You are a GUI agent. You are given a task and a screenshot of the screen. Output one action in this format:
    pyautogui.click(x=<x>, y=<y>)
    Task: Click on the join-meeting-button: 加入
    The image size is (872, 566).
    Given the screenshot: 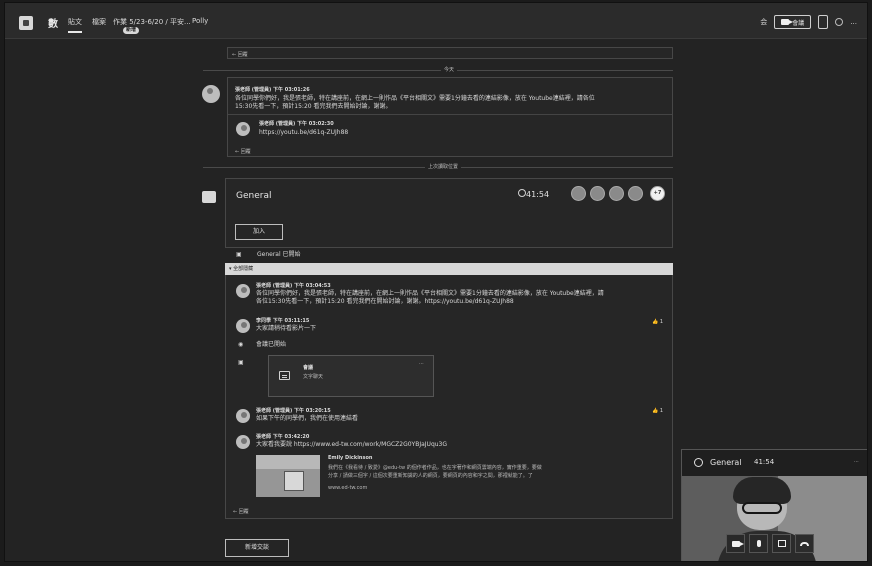 What is the action you would take?
    pyautogui.click(x=259, y=232)
    